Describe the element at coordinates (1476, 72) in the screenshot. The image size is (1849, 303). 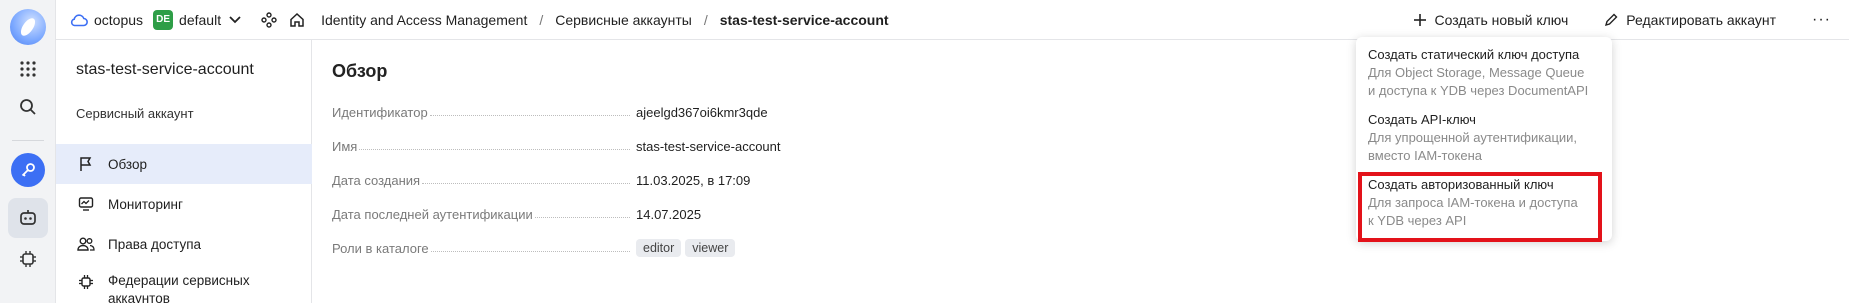
I see `menu-item-desc: Для Object Storage, Message Queue` at that location.